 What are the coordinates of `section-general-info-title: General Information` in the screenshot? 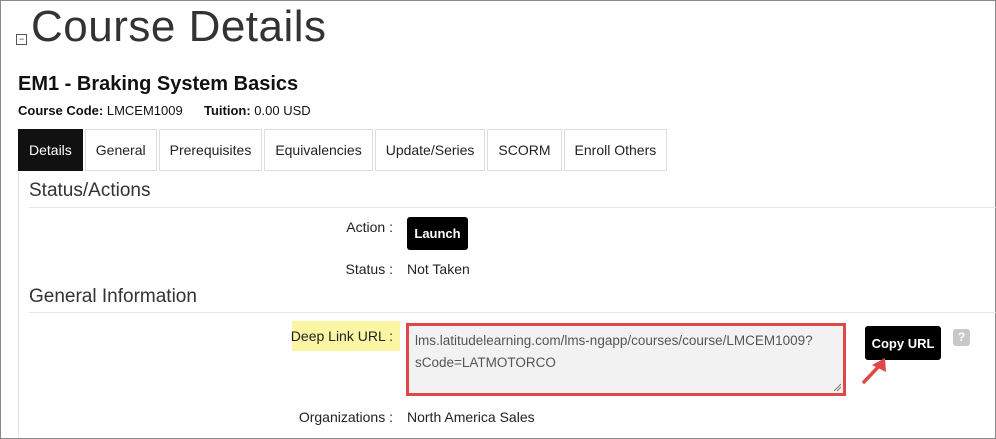 It's located at (113, 296).